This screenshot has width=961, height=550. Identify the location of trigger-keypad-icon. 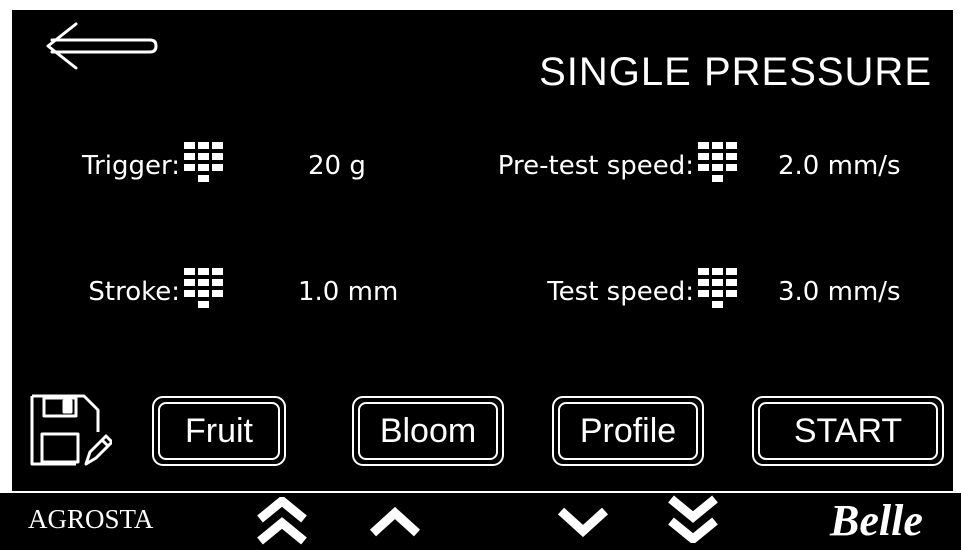
(204, 170).